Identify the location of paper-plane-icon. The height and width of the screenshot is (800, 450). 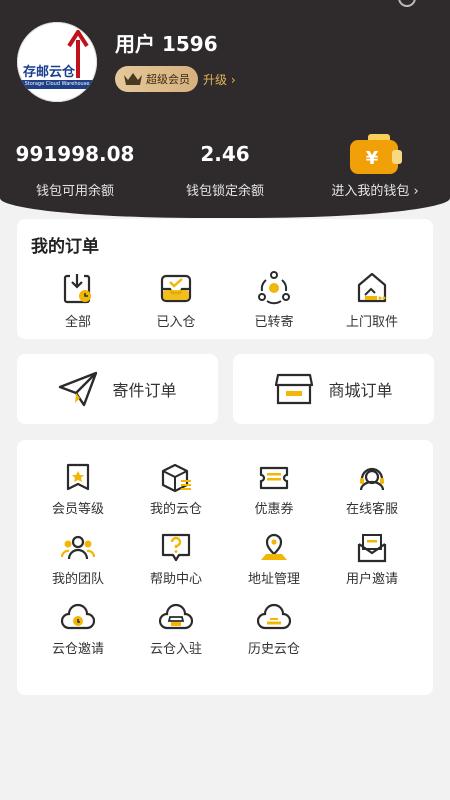
(78, 389).